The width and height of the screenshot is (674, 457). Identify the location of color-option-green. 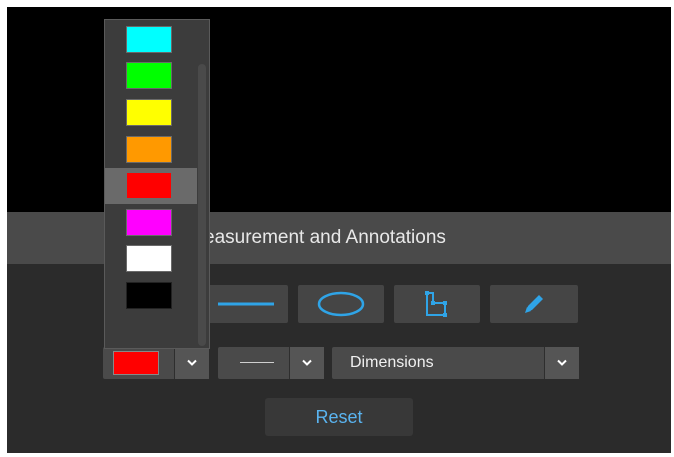
(151, 76).